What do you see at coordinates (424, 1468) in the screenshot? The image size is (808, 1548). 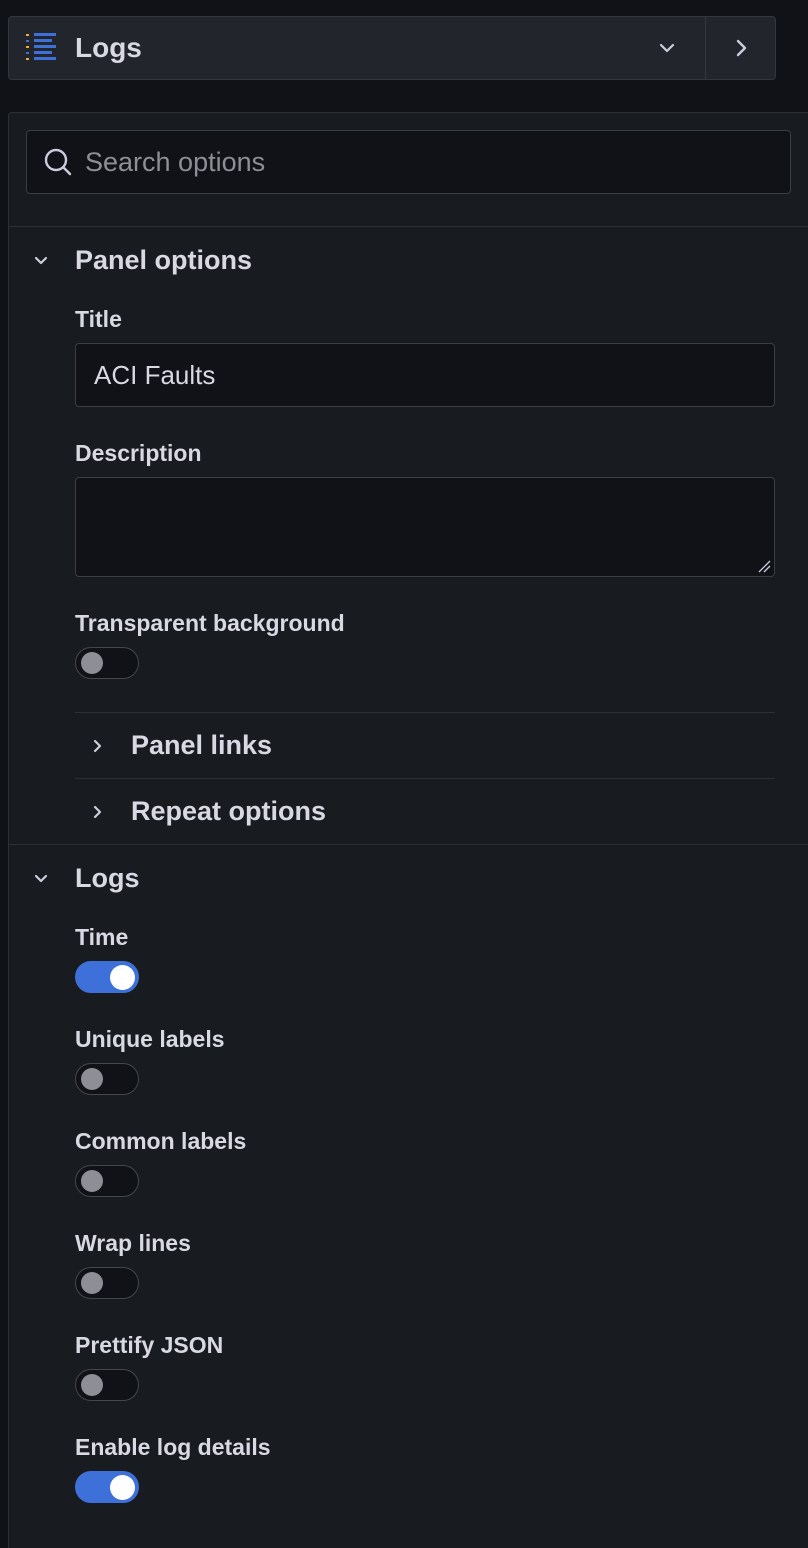 I see `toggle-field-enable-log-details: Enable log details` at bounding box center [424, 1468].